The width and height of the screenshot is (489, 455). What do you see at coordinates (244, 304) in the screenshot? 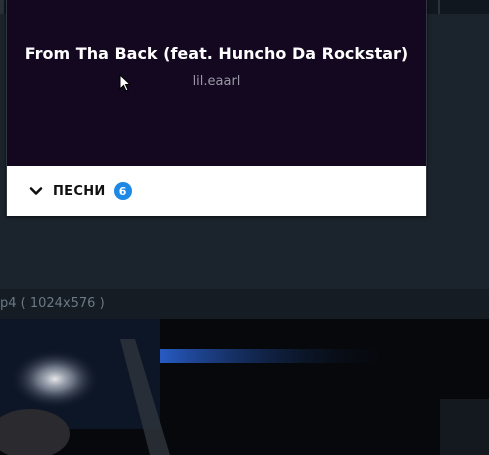
I see `video-info-bar: p4 ( 1024x576 )` at bounding box center [244, 304].